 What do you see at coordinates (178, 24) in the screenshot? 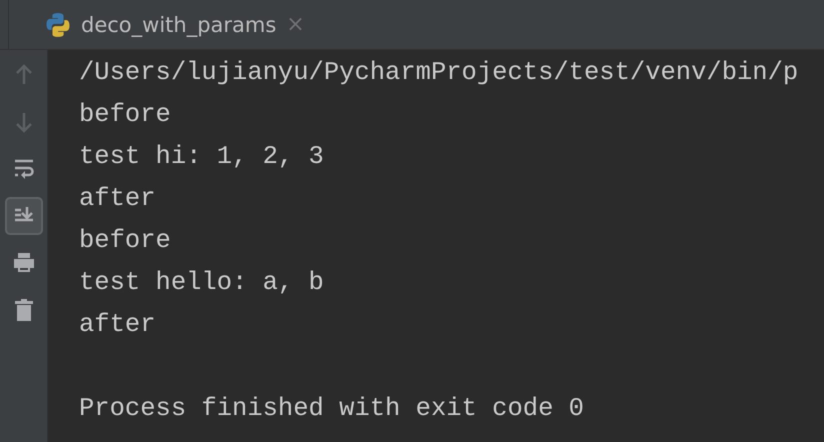
I see `tab-title: deco_with_params` at bounding box center [178, 24].